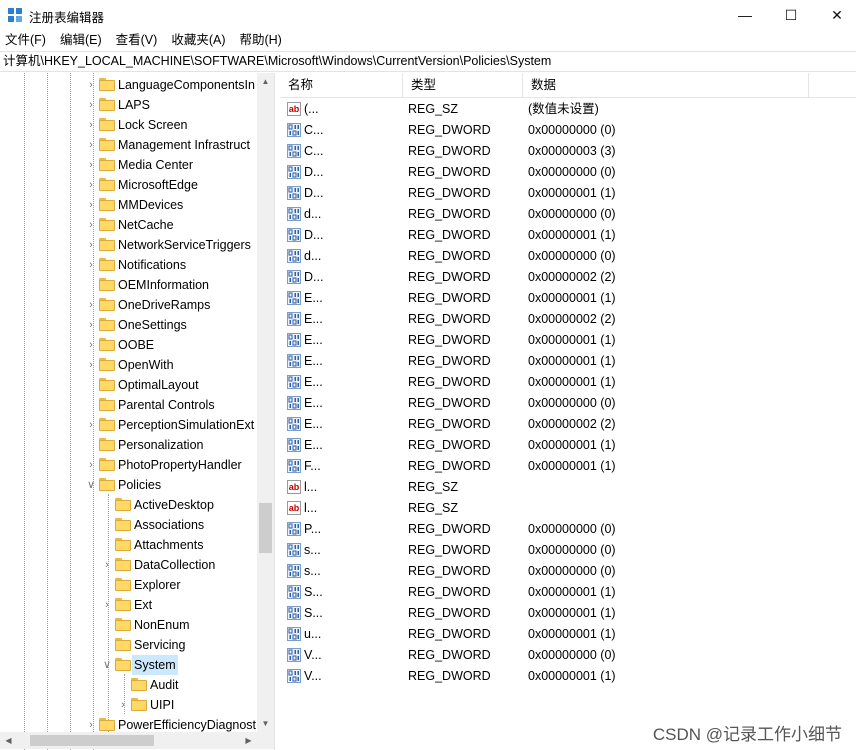  I want to click on scroll-right-icon: ▶, so click(248, 740).